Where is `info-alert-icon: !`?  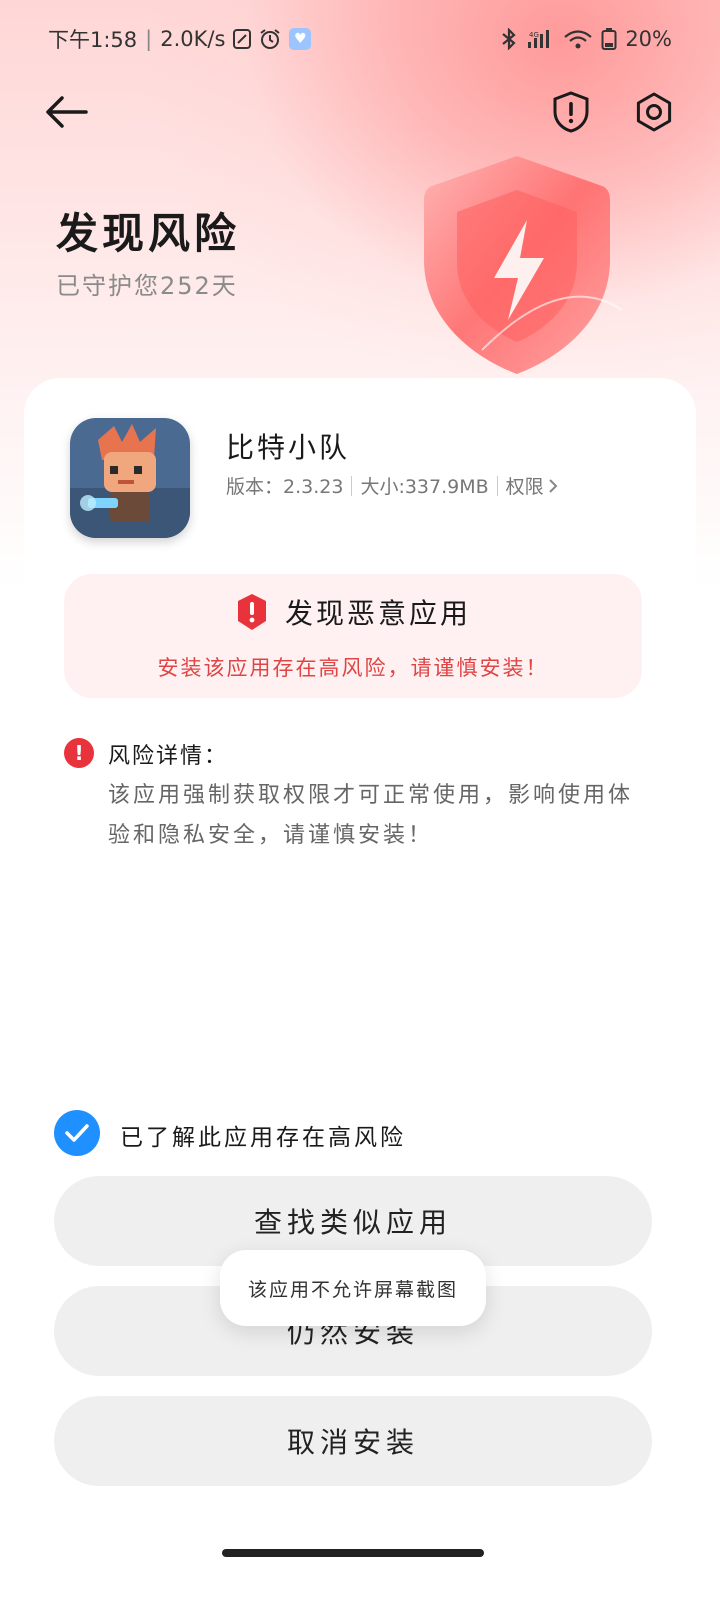 info-alert-icon: ! is located at coordinates (79, 753).